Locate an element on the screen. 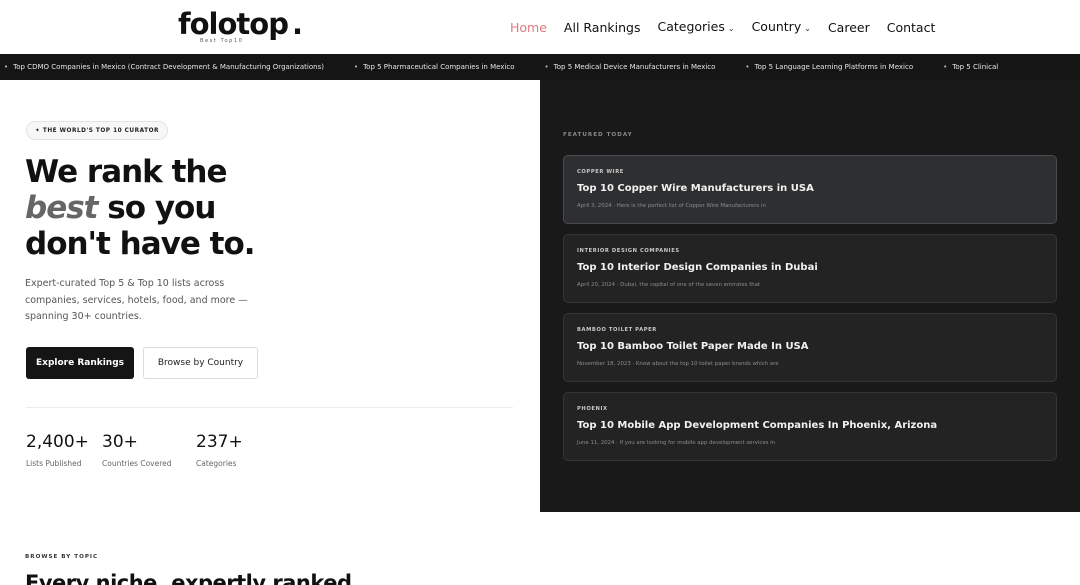 Image resolution: width=1080 pixels, height=585 pixels. card-category: BAMBOO TOILET PAPER is located at coordinates (617, 330).